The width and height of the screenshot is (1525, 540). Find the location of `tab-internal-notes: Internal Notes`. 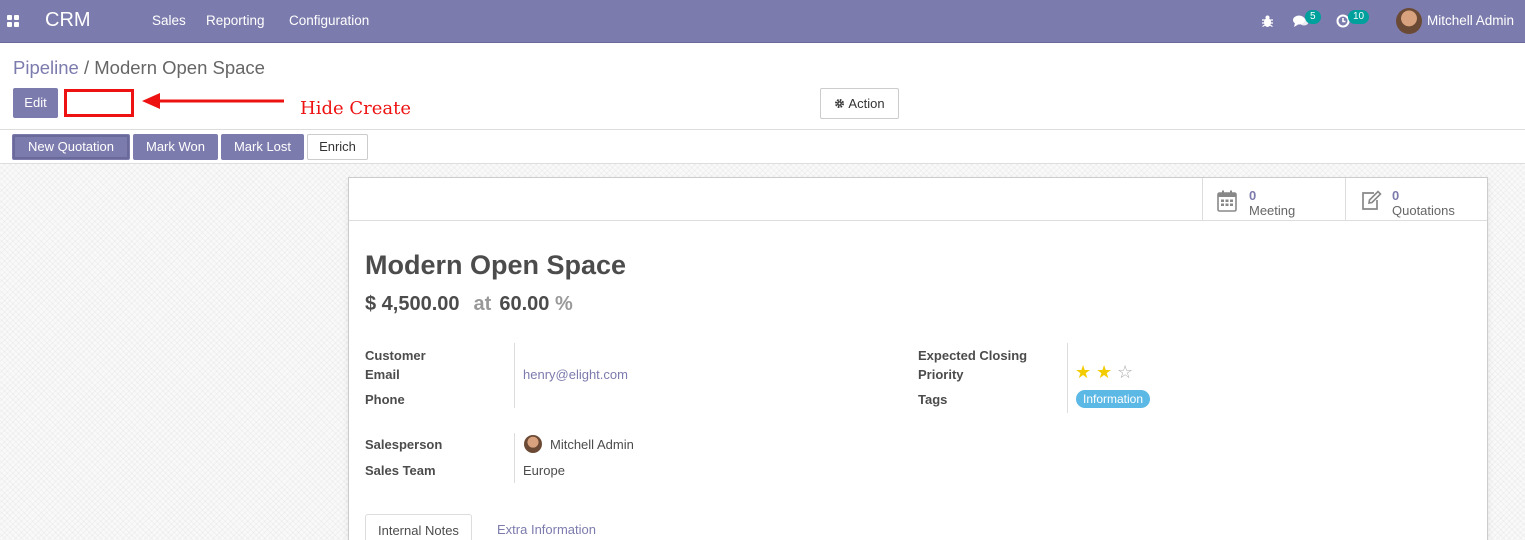

tab-internal-notes: Internal Notes is located at coordinates (418, 527).